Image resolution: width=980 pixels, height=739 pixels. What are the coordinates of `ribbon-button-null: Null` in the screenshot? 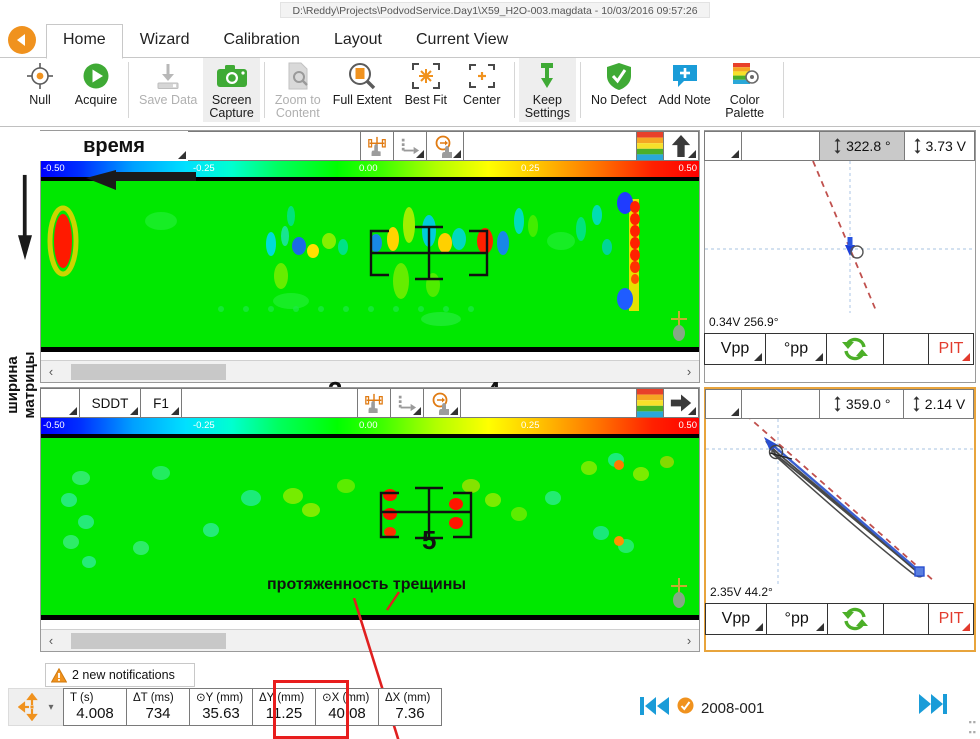 It's located at (40, 90).